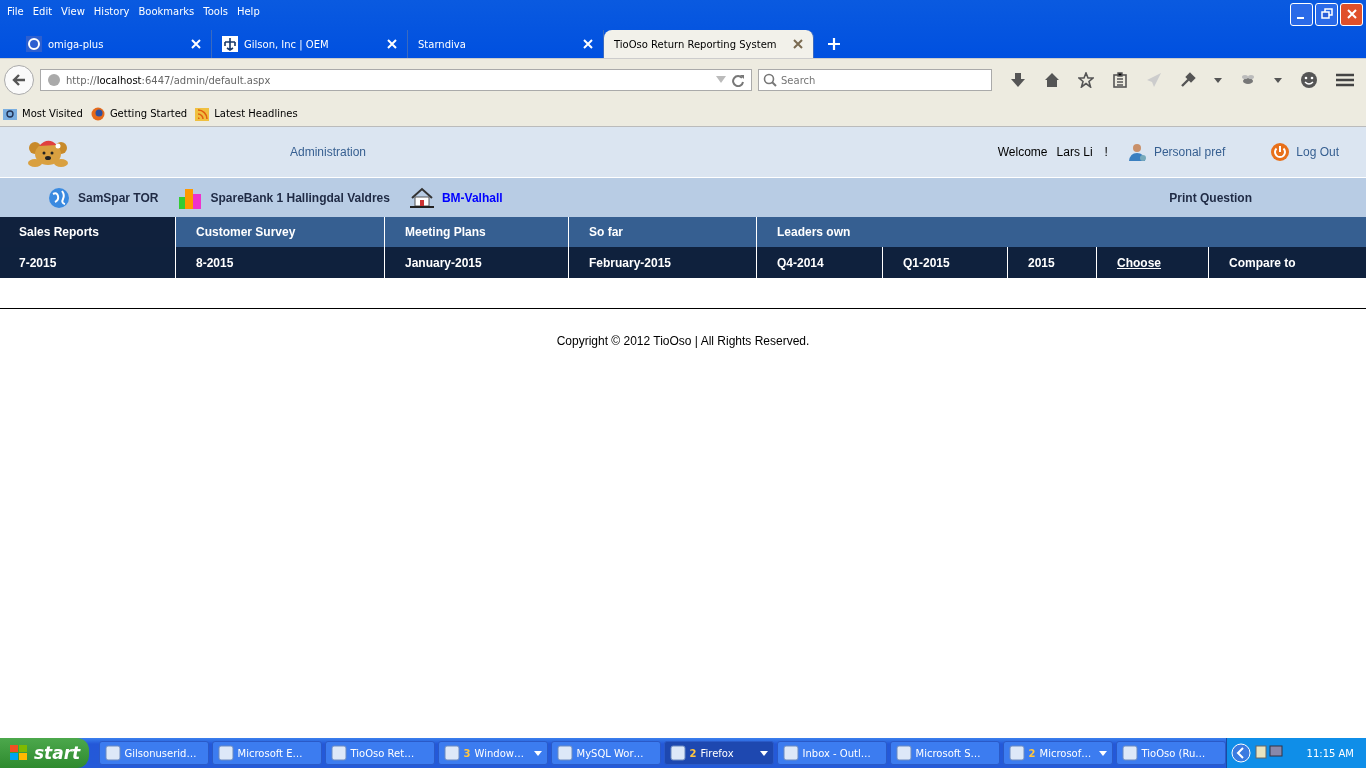 The height and width of the screenshot is (768, 1366). Describe the element at coordinates (19, 753) in the screenshot. I see `windows-flag-icon` at that location.